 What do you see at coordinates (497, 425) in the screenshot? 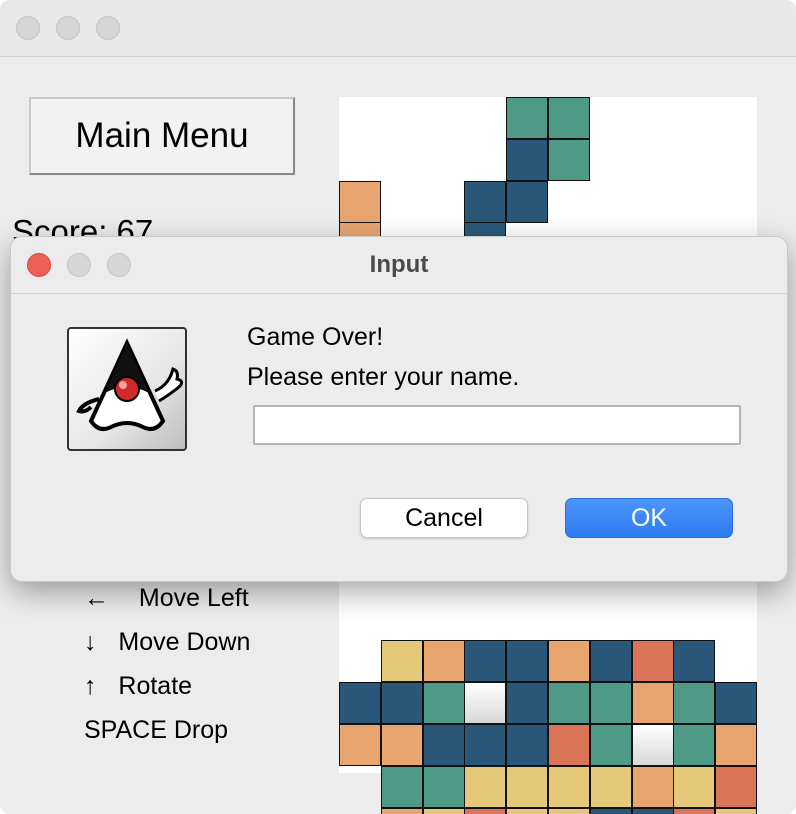
I see `name-input` at bounding box center [497, 425].